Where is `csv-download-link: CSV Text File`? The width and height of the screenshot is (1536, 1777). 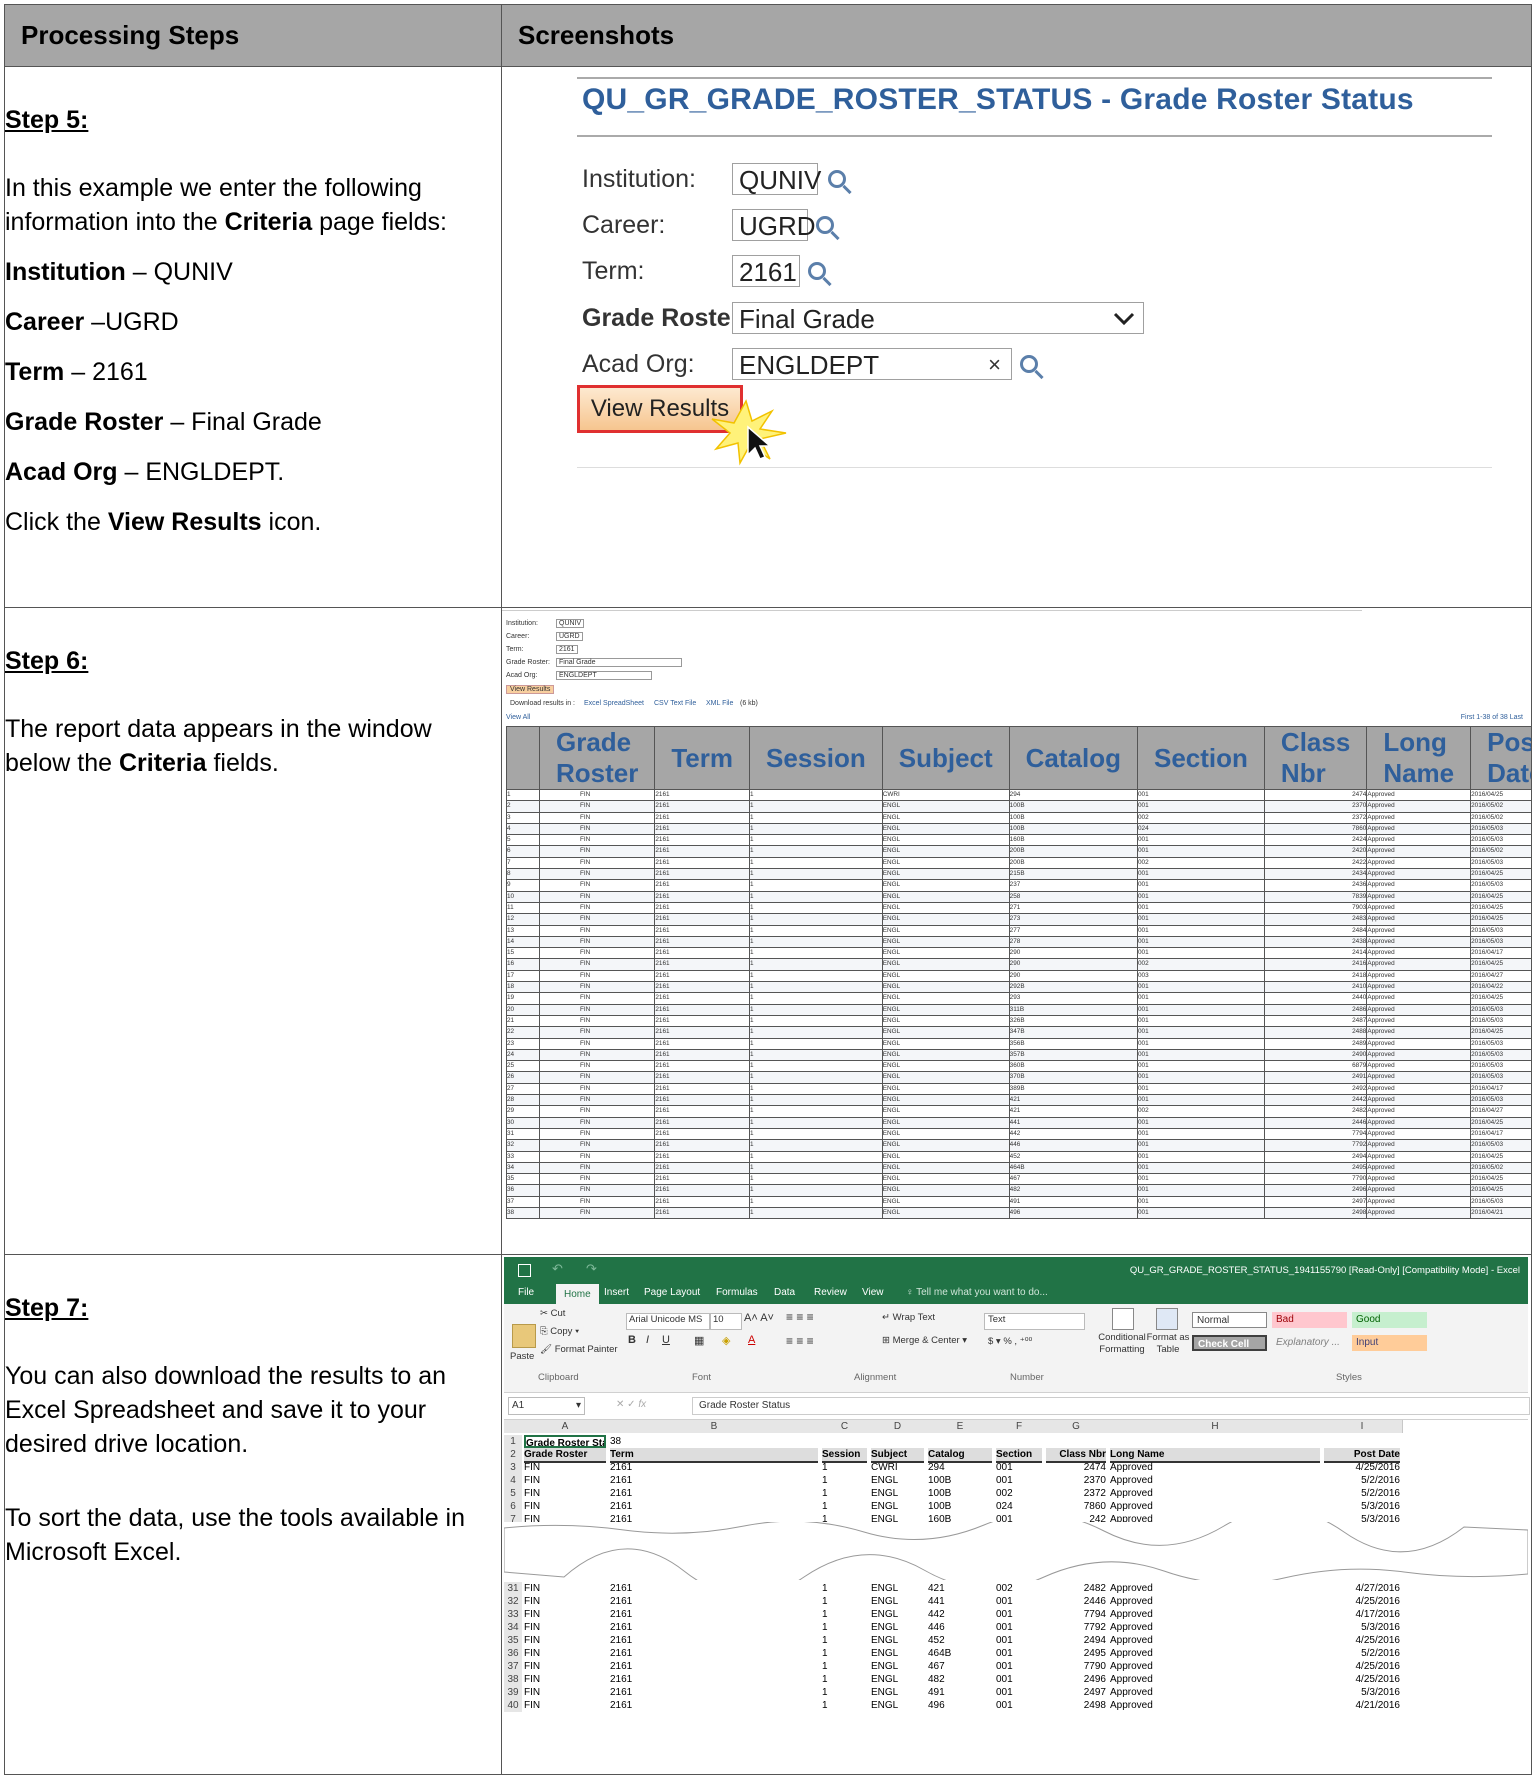
csv-download-link: CSV Text File is located at coordinates (675, 703).